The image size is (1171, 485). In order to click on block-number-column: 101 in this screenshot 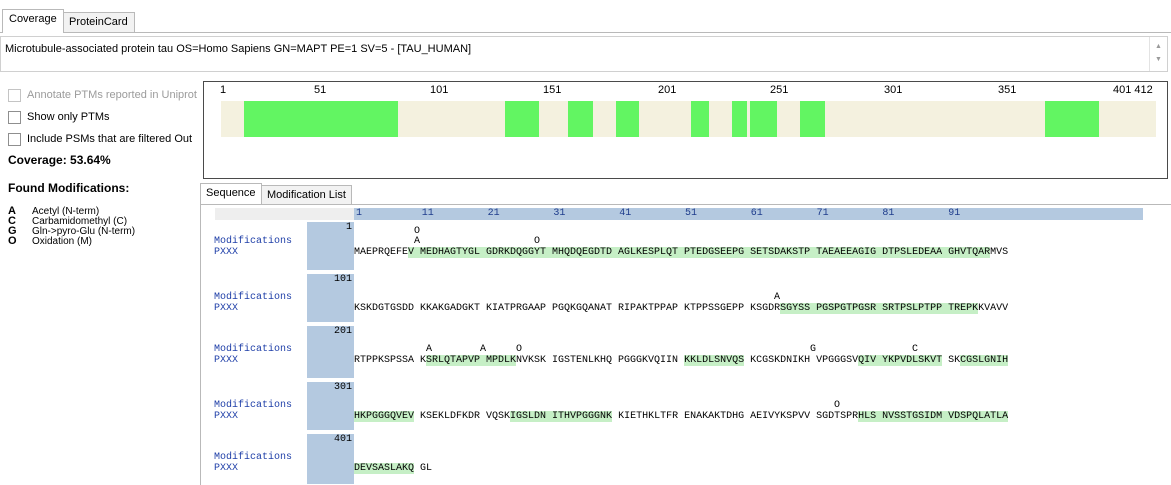, I will do `click(330, 298)`.